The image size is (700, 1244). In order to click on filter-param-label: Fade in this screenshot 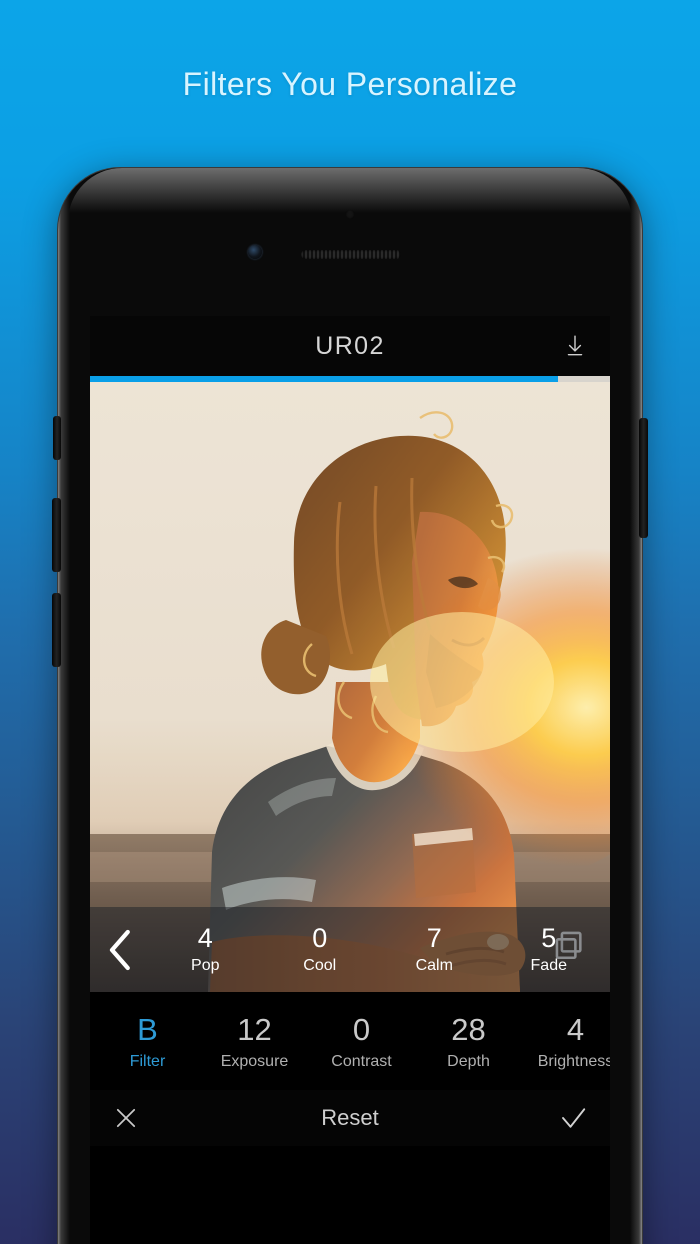, I will do `click(548, 965)`.